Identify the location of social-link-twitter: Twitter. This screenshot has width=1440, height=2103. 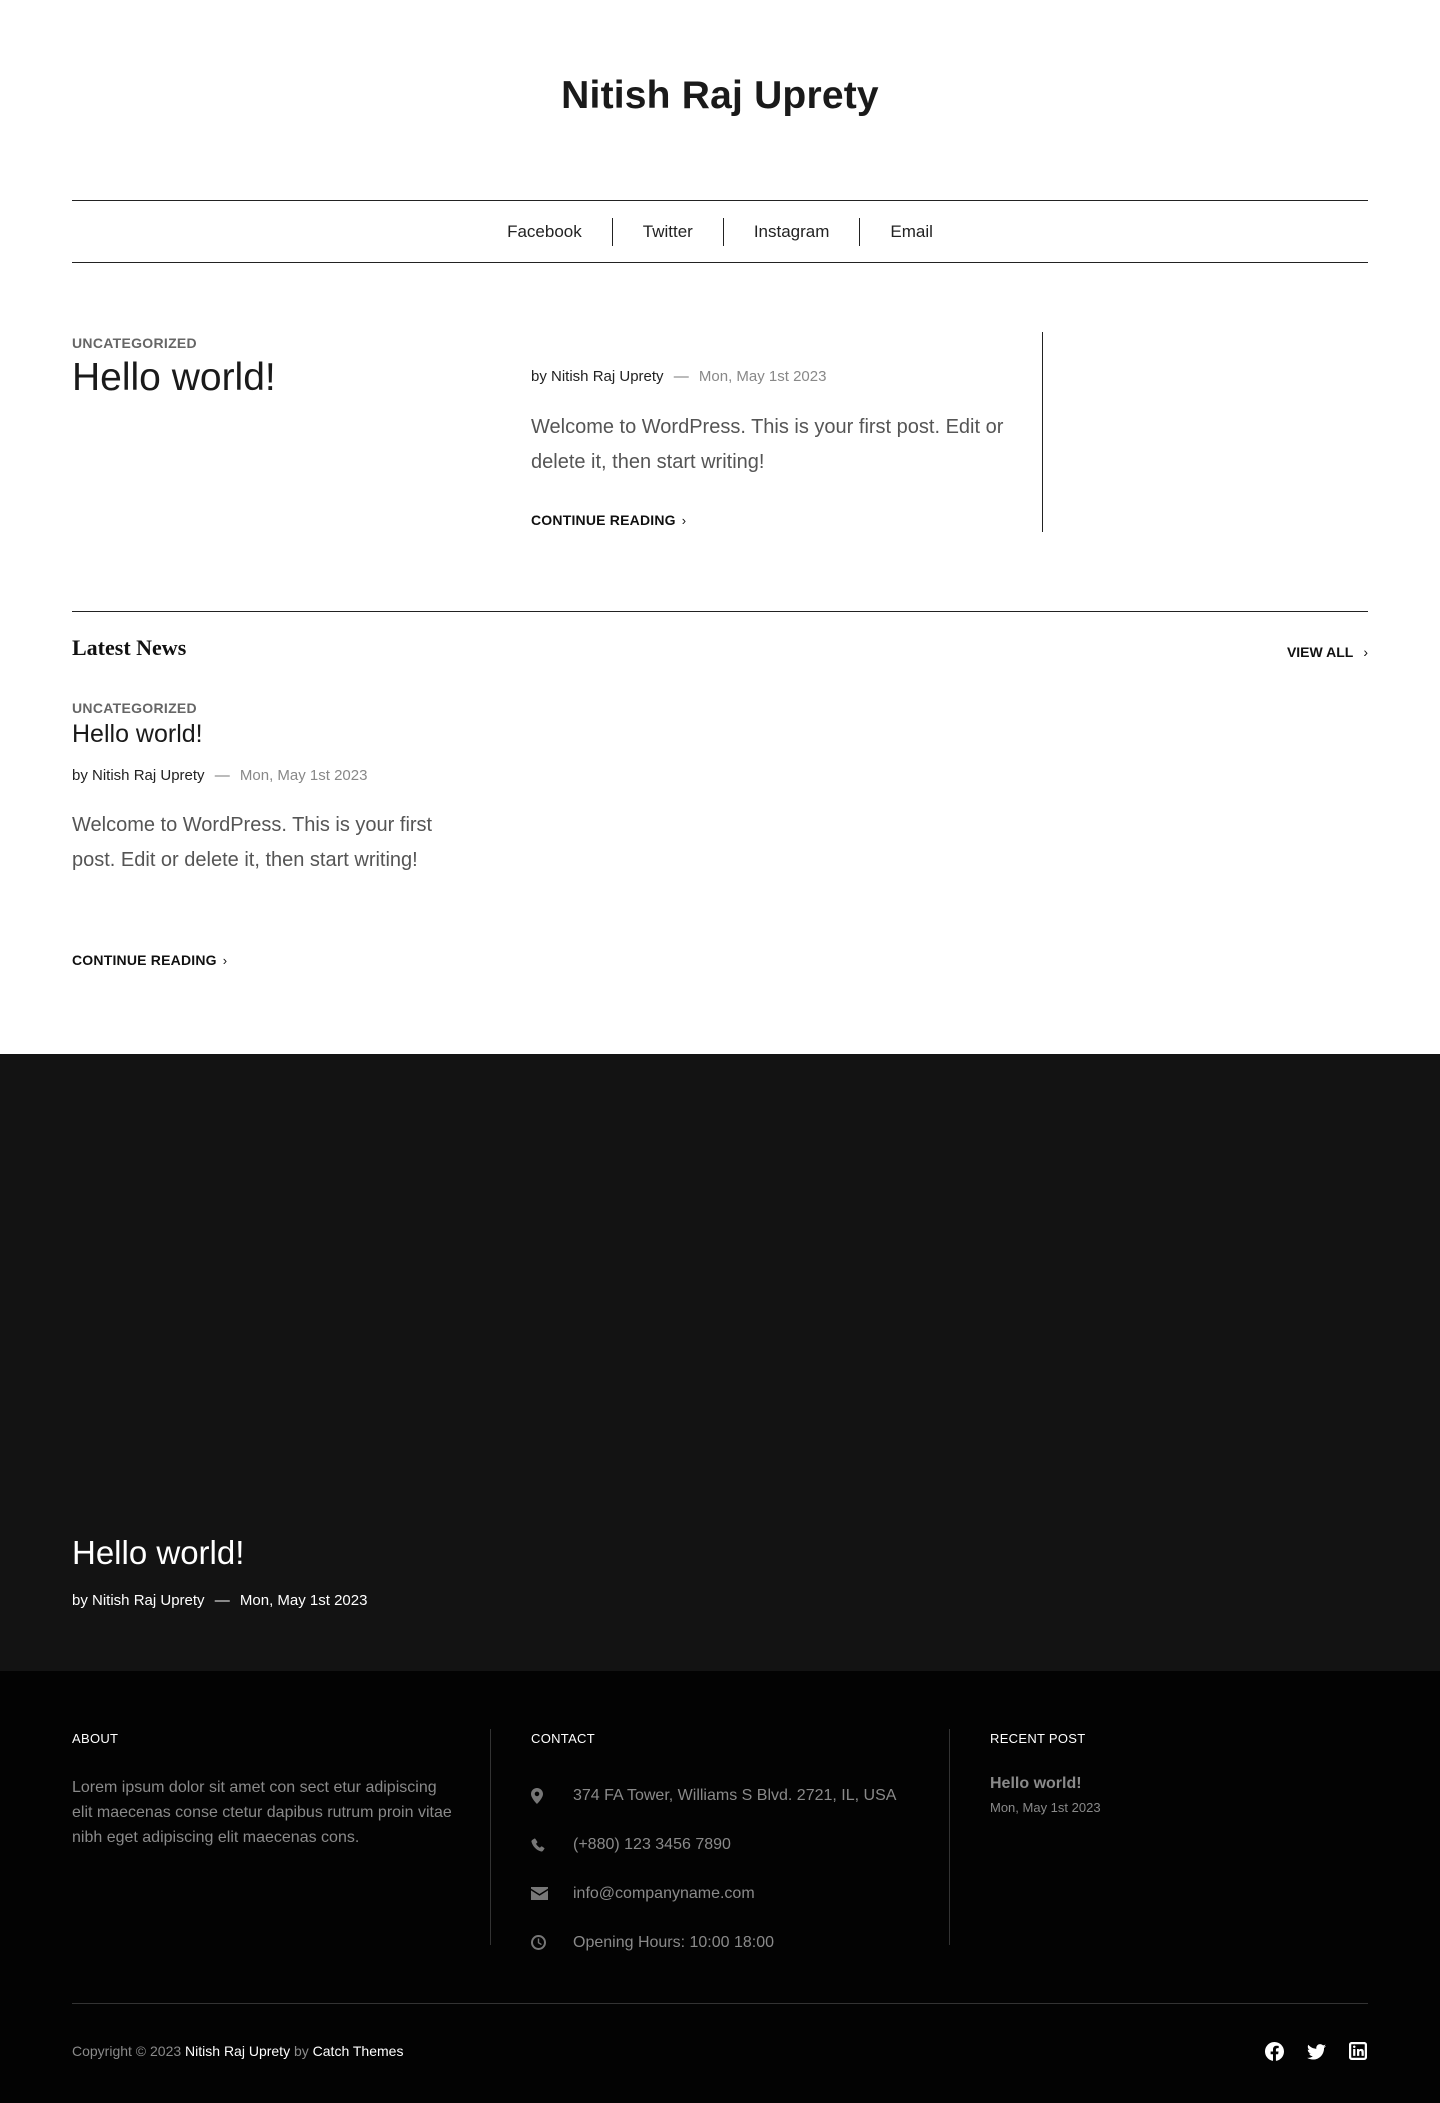
(668, 232).